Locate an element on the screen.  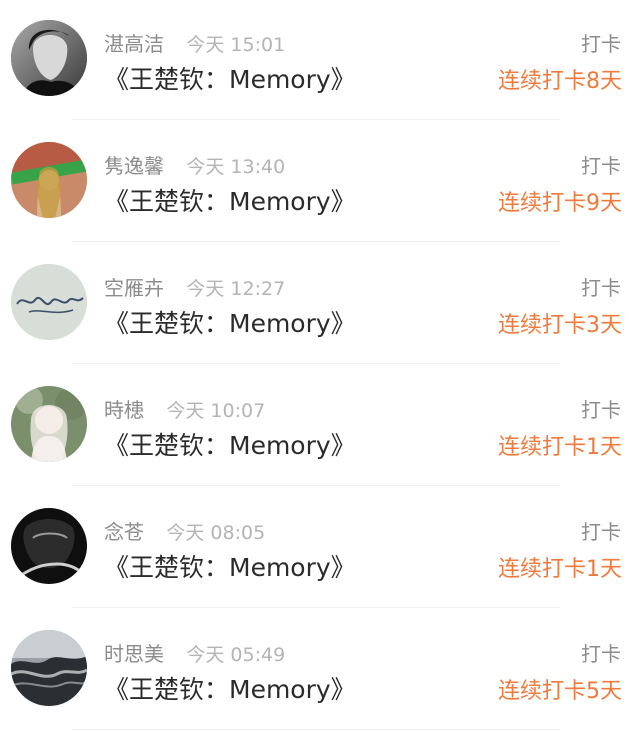
user-name-text: 空雁卉 is located at coordinates (134, 288).